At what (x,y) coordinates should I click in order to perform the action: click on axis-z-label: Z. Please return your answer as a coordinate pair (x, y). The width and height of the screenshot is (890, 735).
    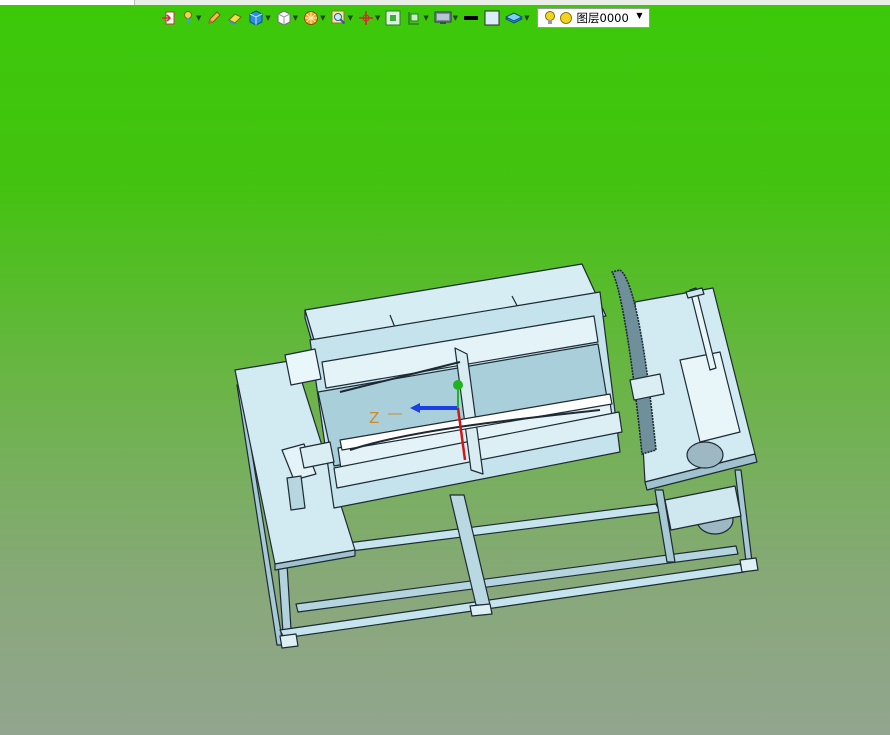
    Looking at the image, I should click on (374, 418).